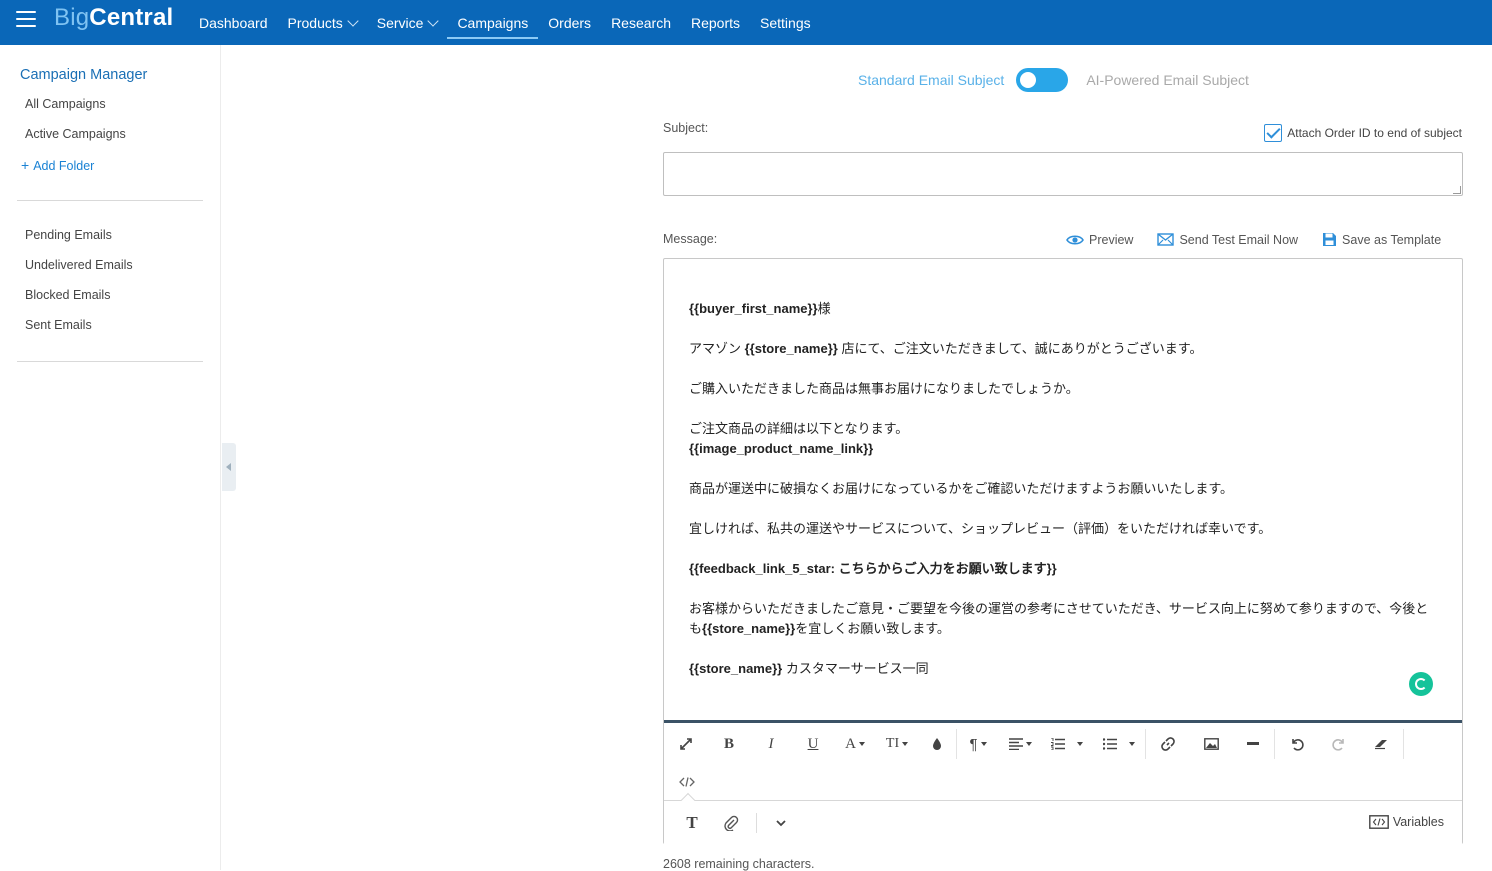 Image resolution: width=1492 pixels, height=871 pixels. What do you see at coordinates (79, 265) in the screenshot?
I see `sidebar-item-undelivered-emails: Undelivered Emails` at bounding box center [79, 265].